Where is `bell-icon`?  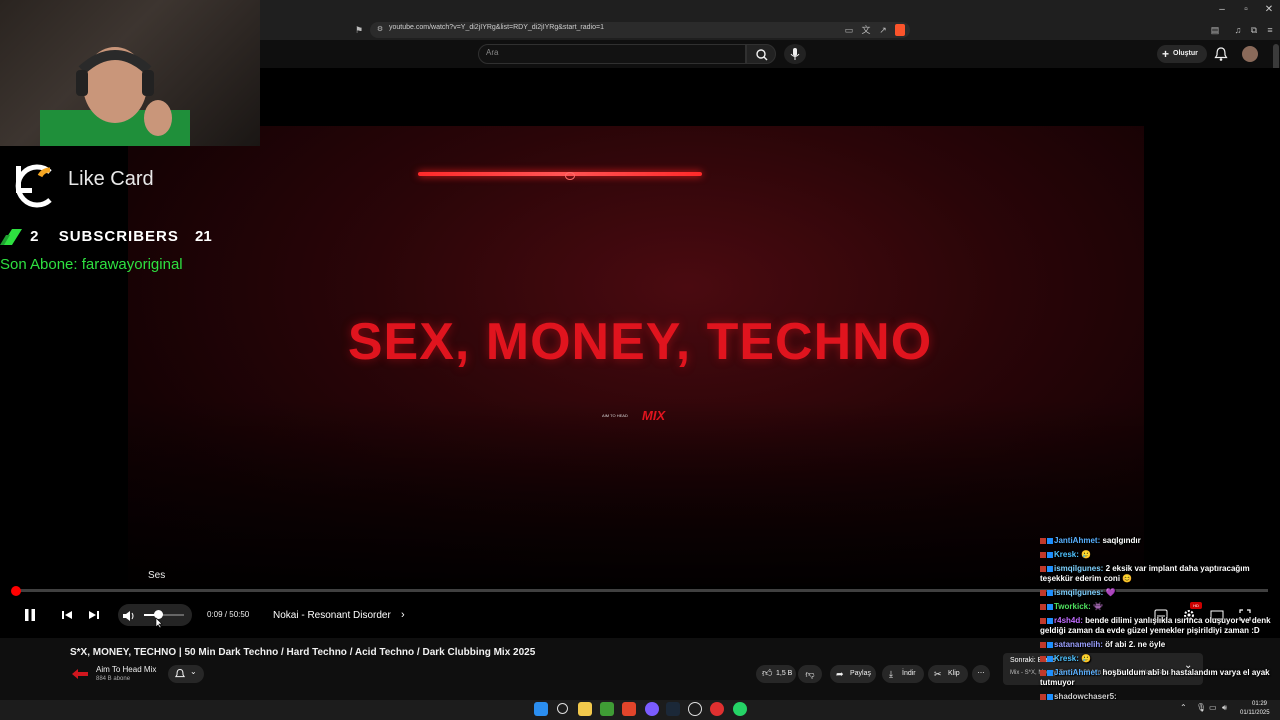 bell-icon is located at coordinates (180, 673).